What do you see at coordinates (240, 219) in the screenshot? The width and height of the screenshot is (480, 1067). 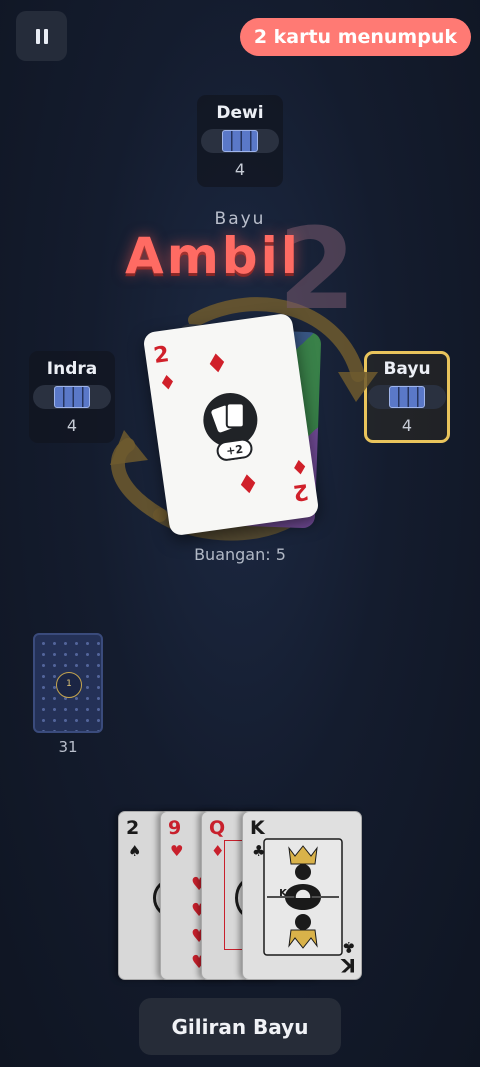 I see `current-turn-name: Bayu` at bounding box center [240, 219].